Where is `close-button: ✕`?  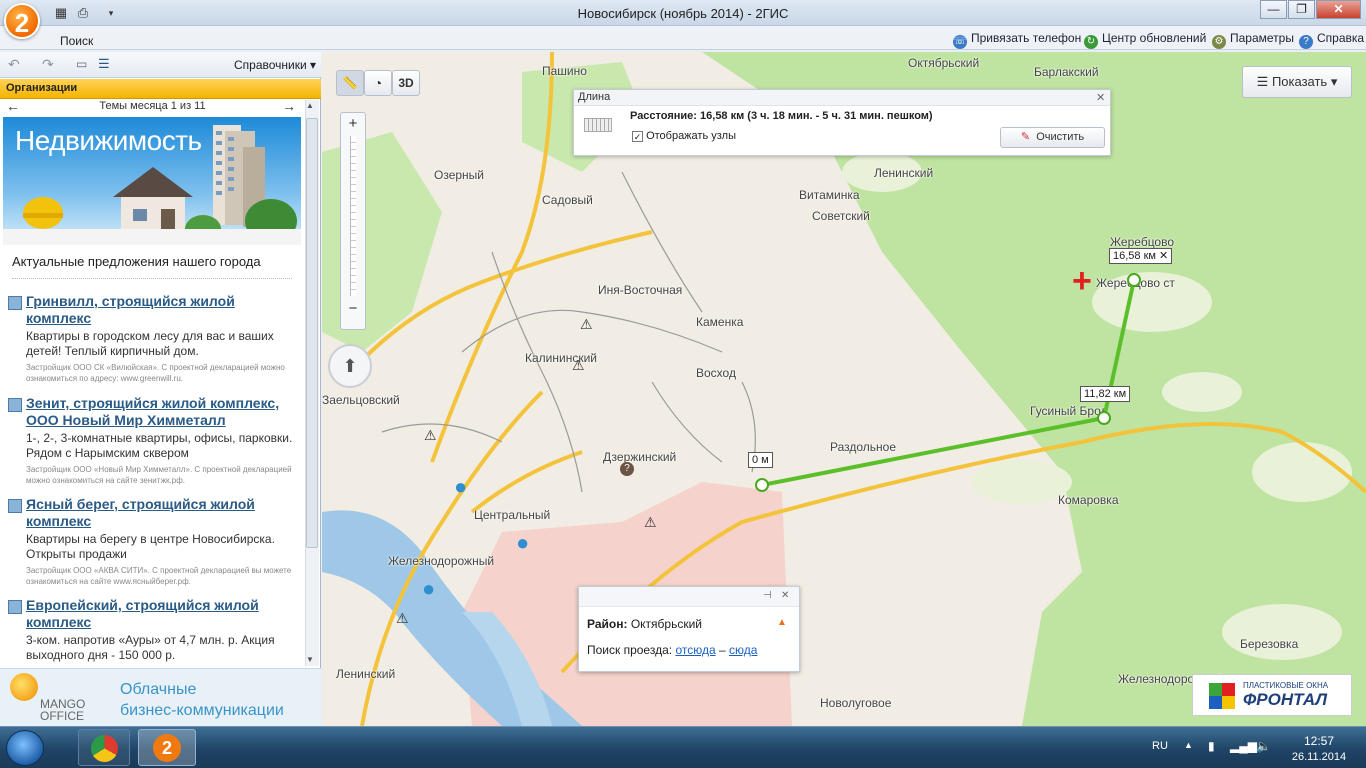 close-button: ✕ is located at coordinates (1338, 9).